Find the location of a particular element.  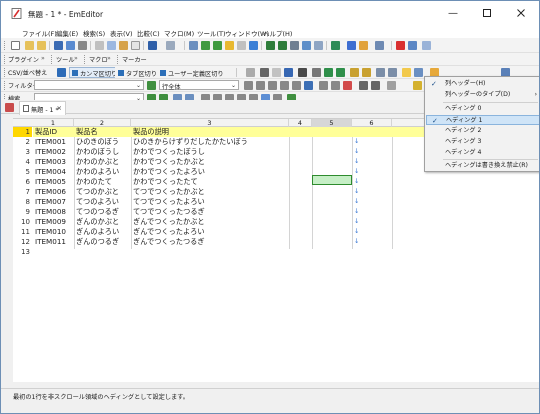

table-cell: てつのよろい is located at coordinates (97, 202).